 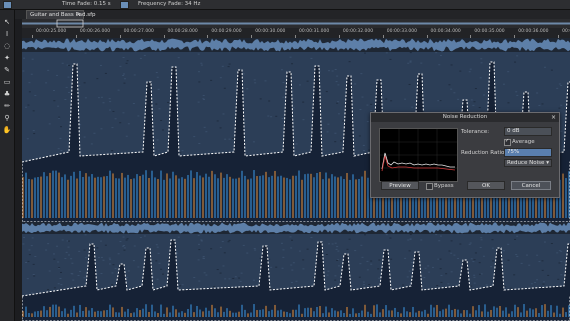 What do you see at coordinates (486, 185) in the screenshot?
I see `ok-button: OK` at bounding box center [486, 185].